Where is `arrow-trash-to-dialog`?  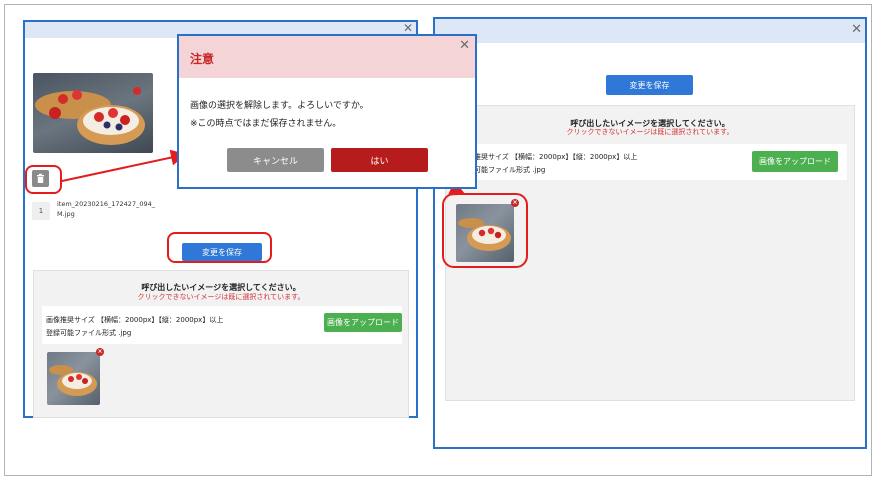 arrow-trash-to-dialog is located at coordinates (124, 165).